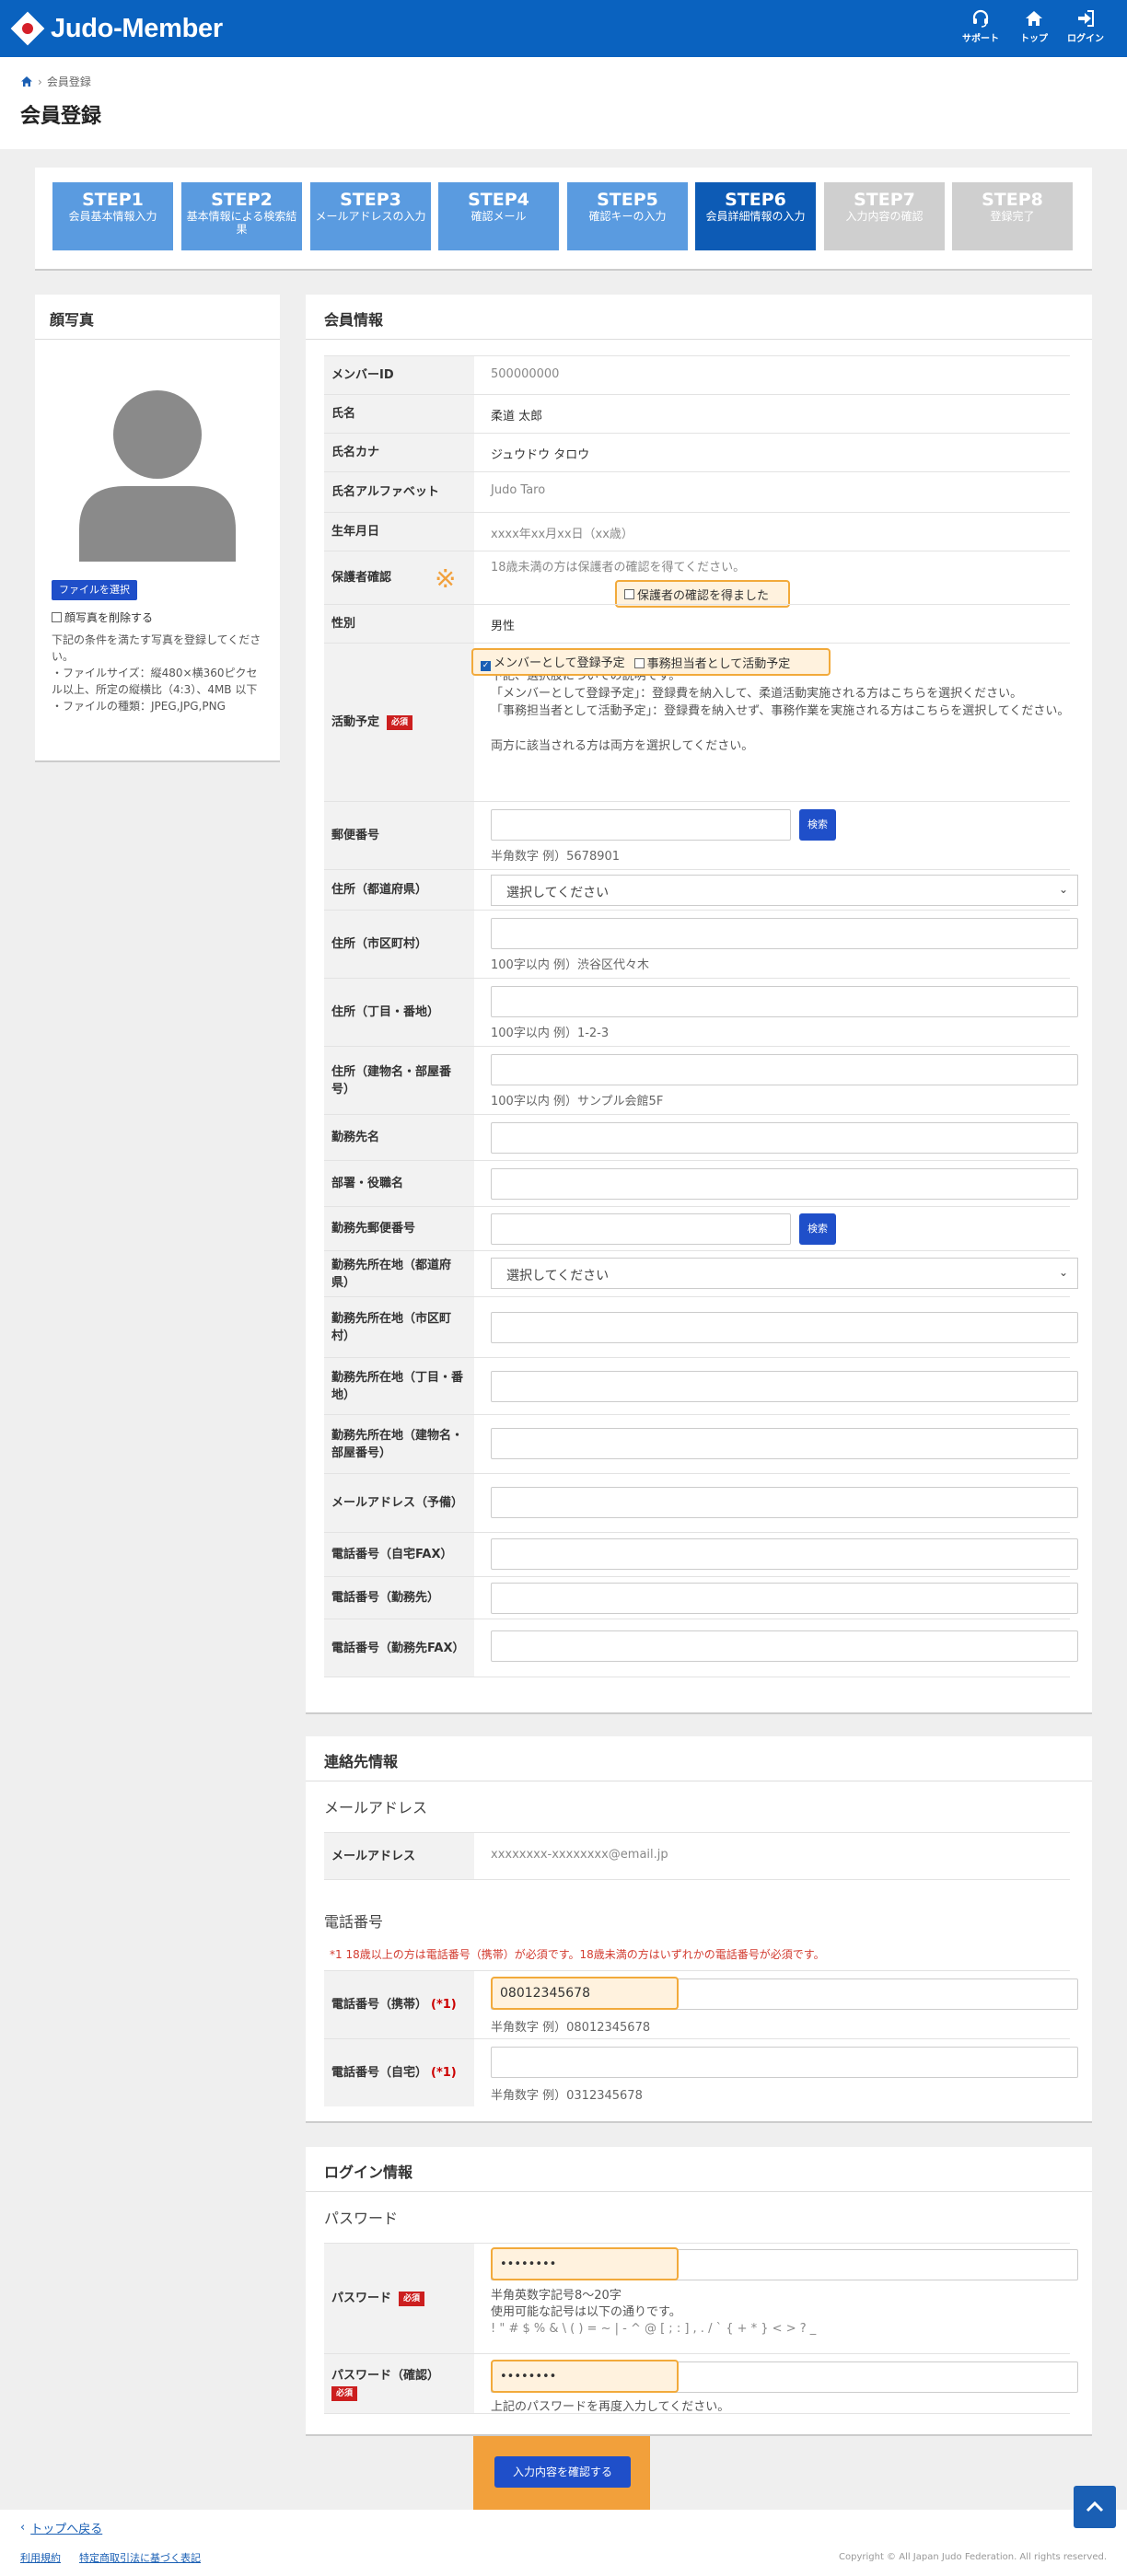 The width and height of the screenshot is (1127, 2576). I want to click on step-1: STEP1 会員基本情報入力, so click(112, 216).